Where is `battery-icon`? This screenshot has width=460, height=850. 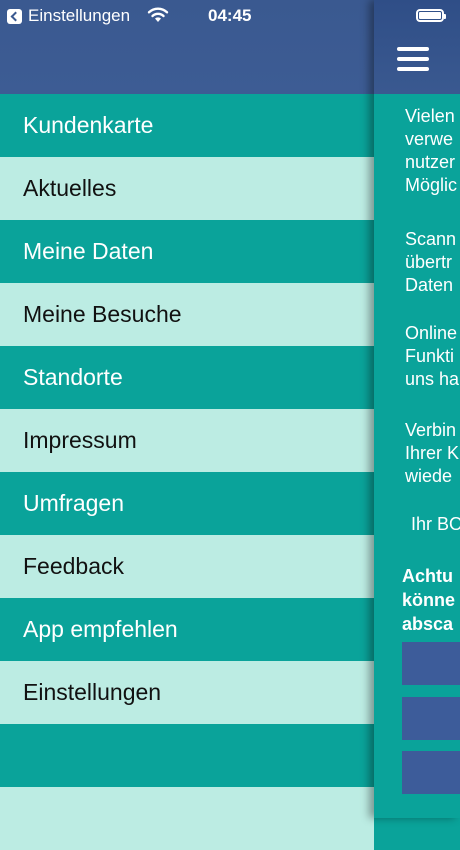 battery-icon is located at coordinates (431, 15).